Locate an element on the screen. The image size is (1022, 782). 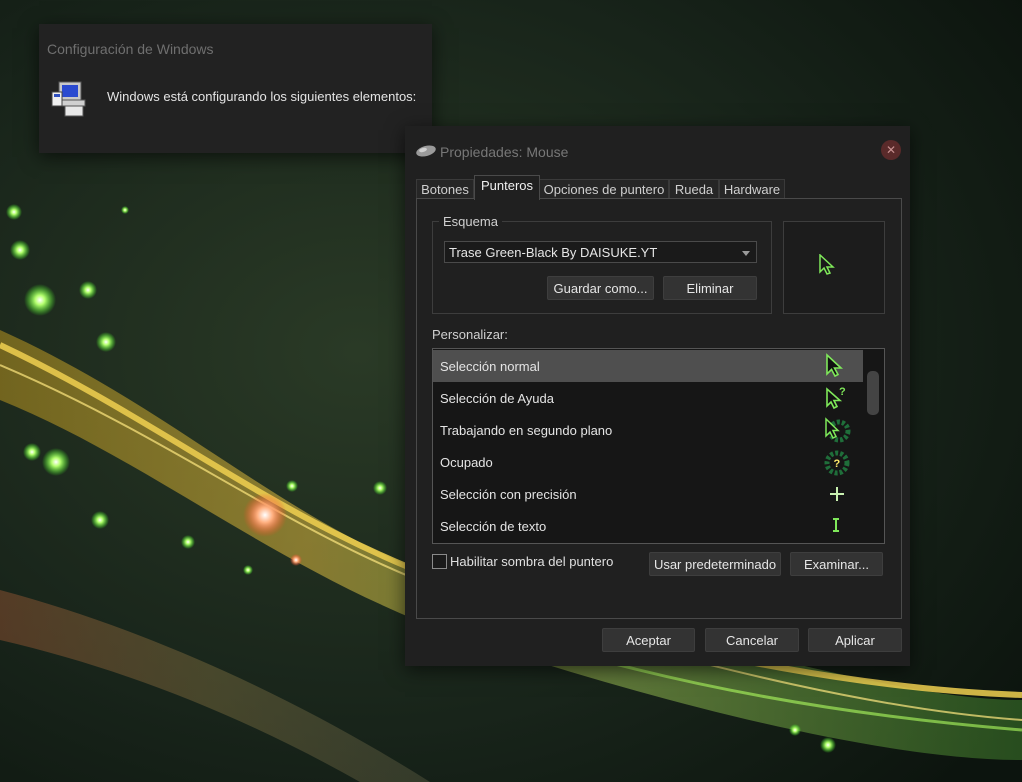
config-window-title: Configuración de Windows is located at coordinates (130, 49).